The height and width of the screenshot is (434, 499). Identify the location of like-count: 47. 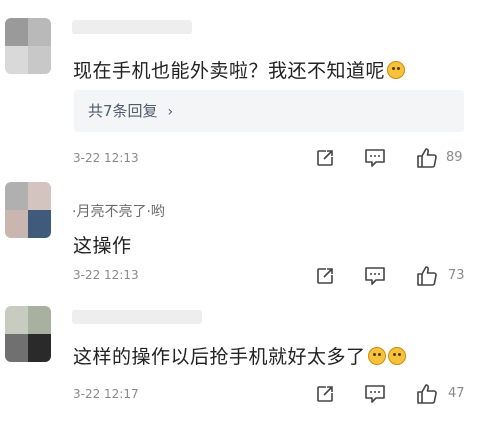
(456, 393).